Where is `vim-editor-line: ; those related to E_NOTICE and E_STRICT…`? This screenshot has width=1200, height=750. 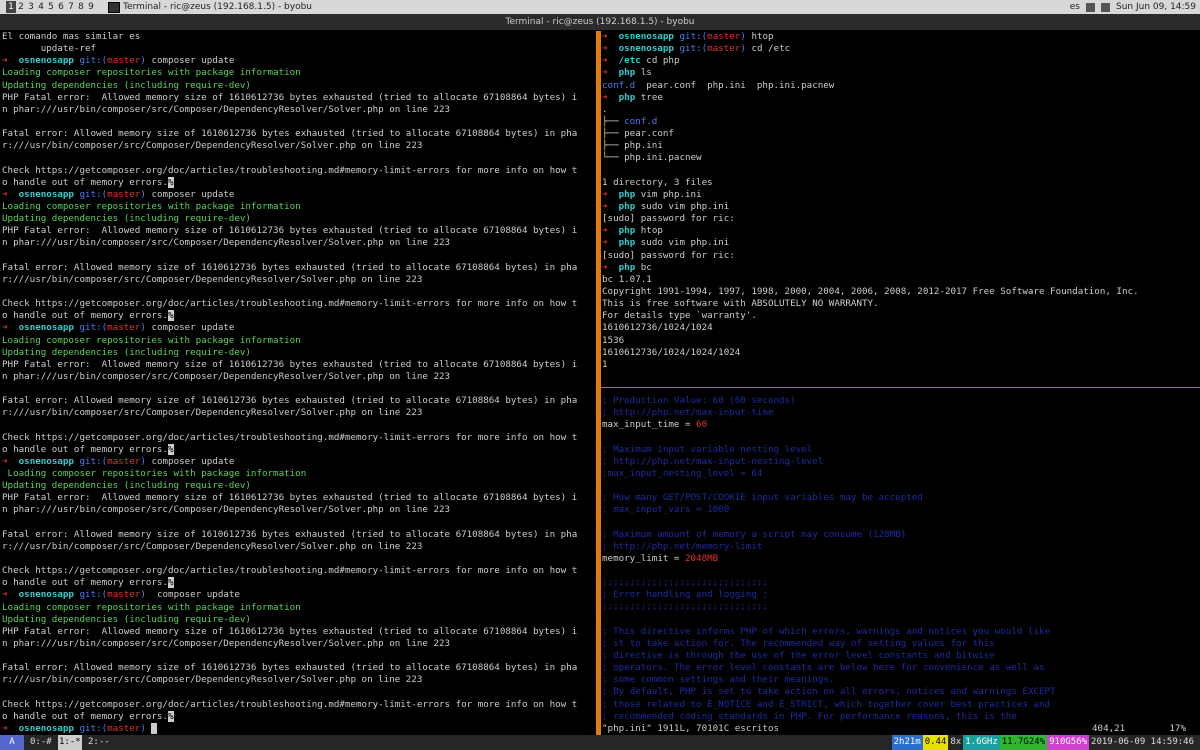
vim-editor-line: ; those related to E_NOTICE and E_STRICT… is located at coordinates (826, 704).